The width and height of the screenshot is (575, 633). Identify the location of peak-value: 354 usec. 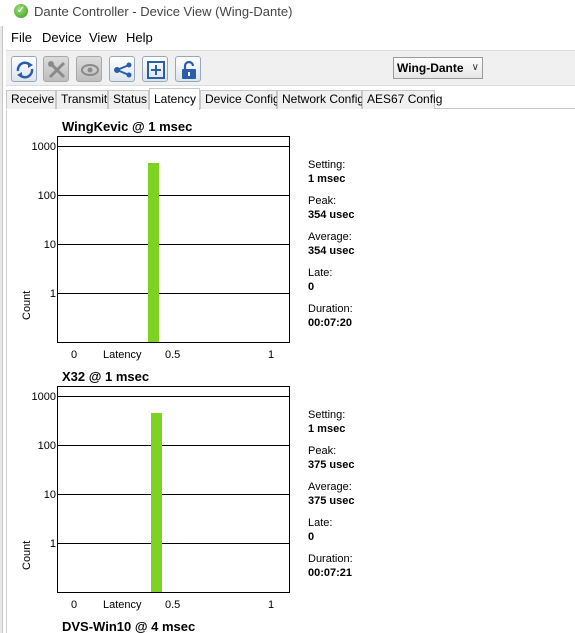
(331, 215).